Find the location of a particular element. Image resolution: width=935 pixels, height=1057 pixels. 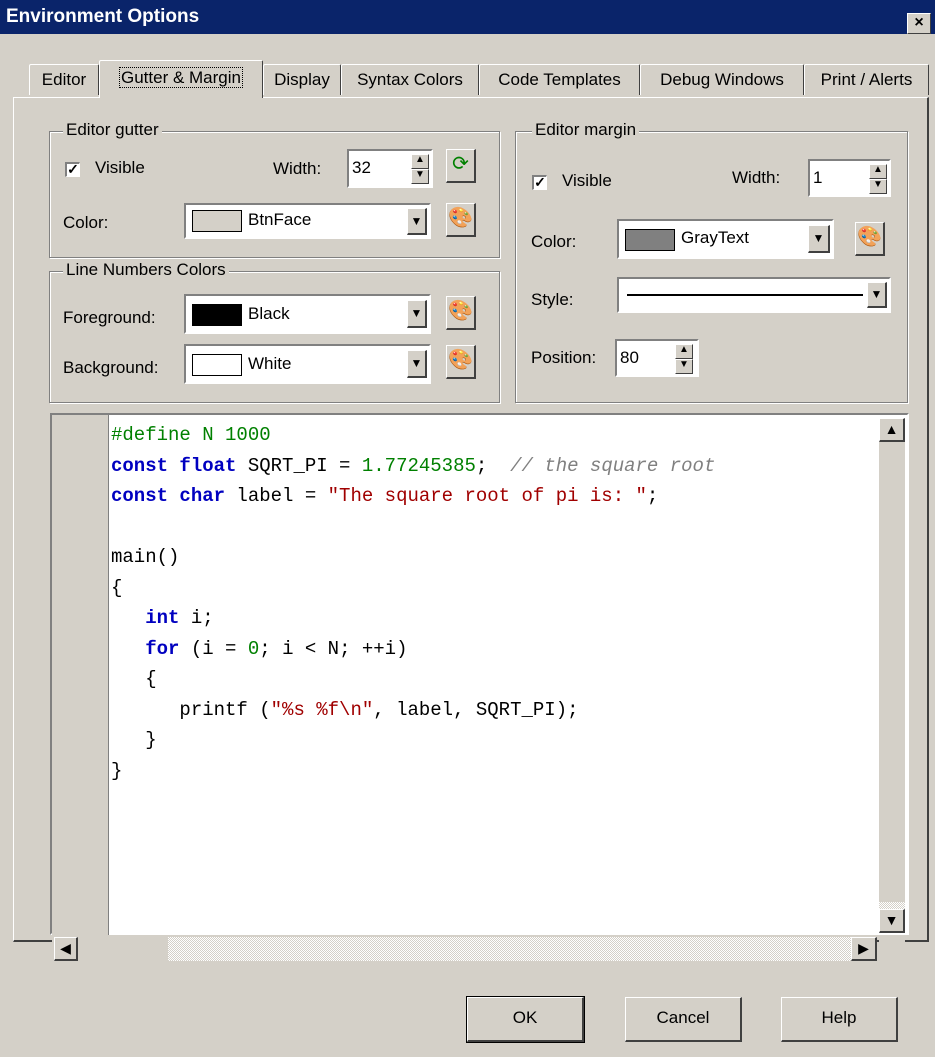

tab-display: Display is located at coordinates (302, 79).